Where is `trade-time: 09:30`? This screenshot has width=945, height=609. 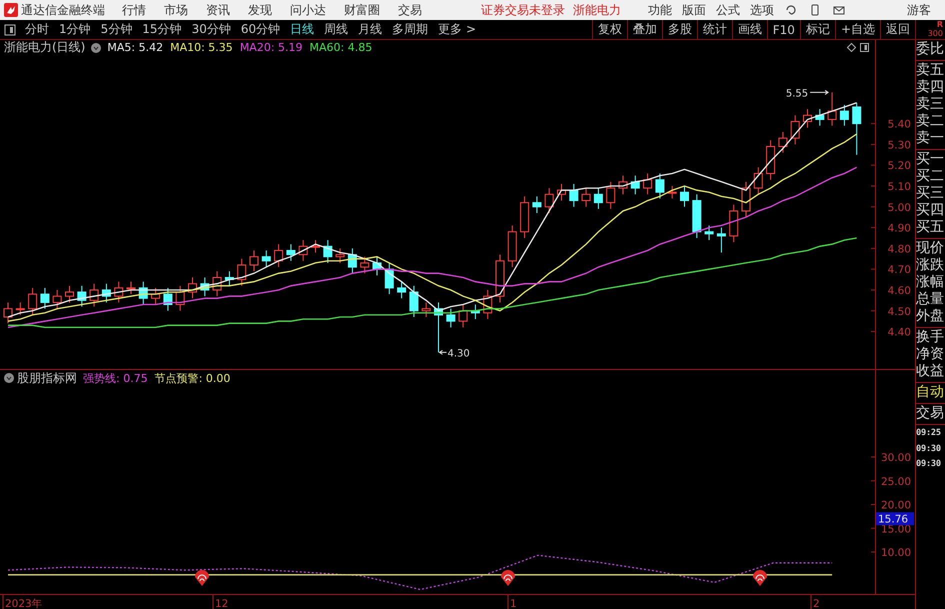
trade-time: 09:30 is located at coordinates (929, 449).